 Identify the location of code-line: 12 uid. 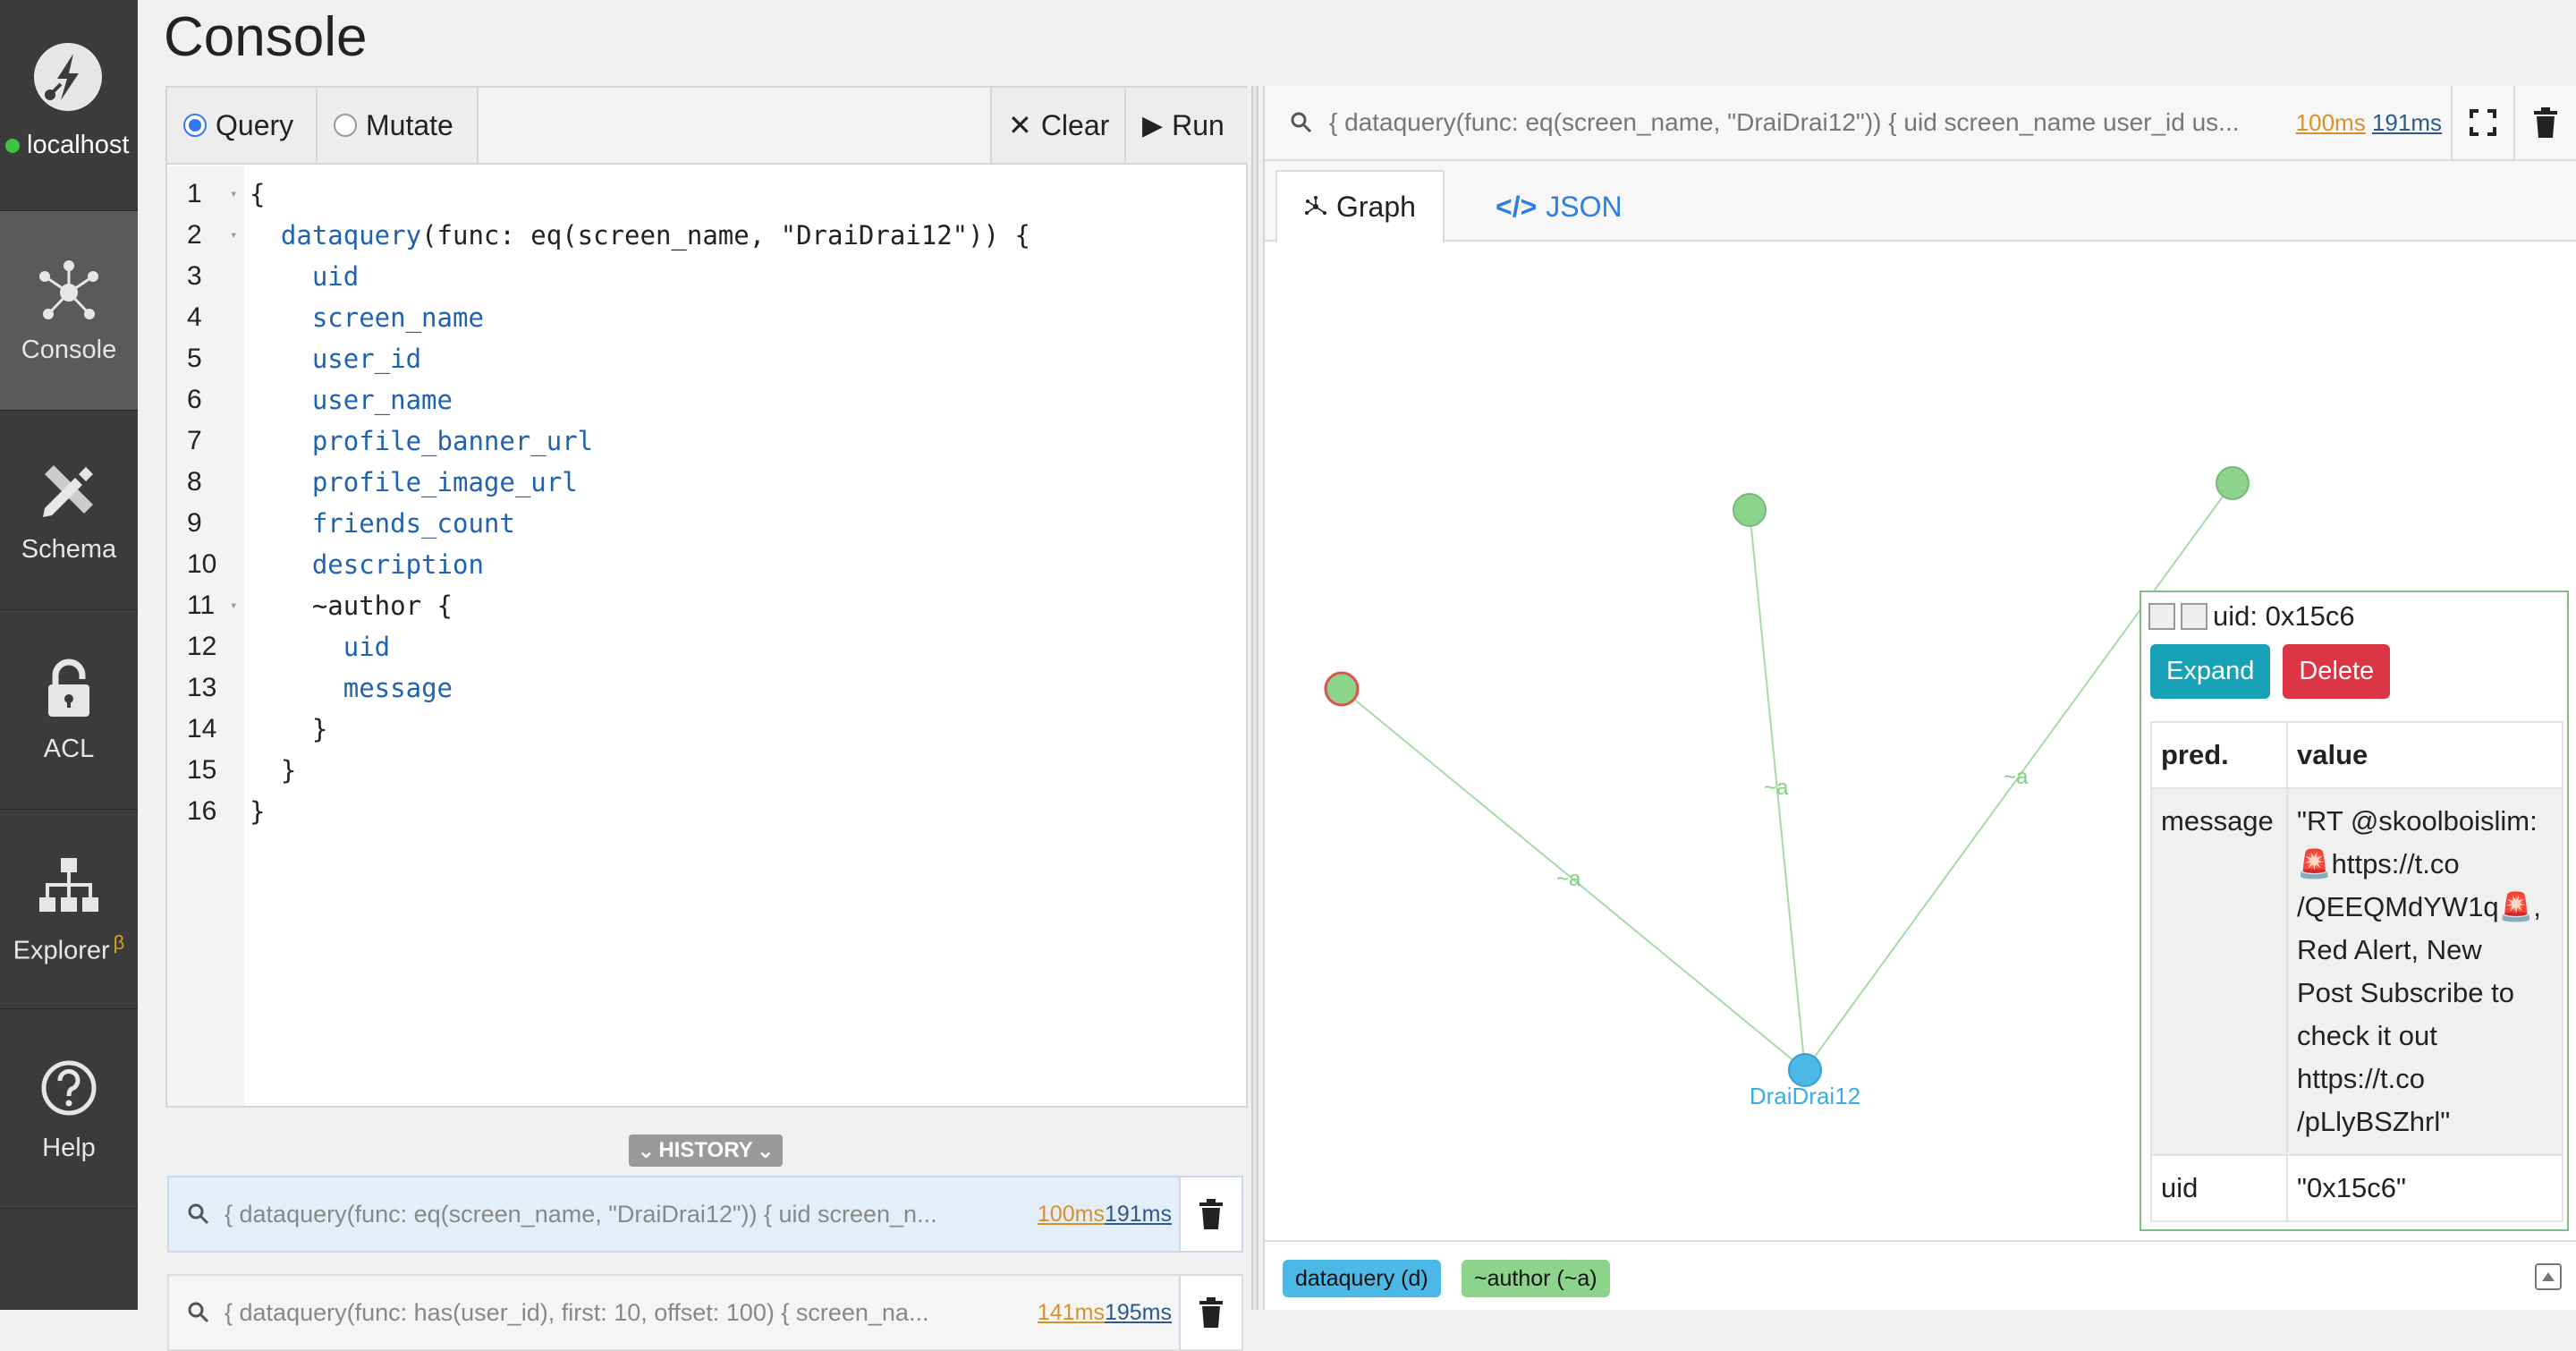
(706, 646).